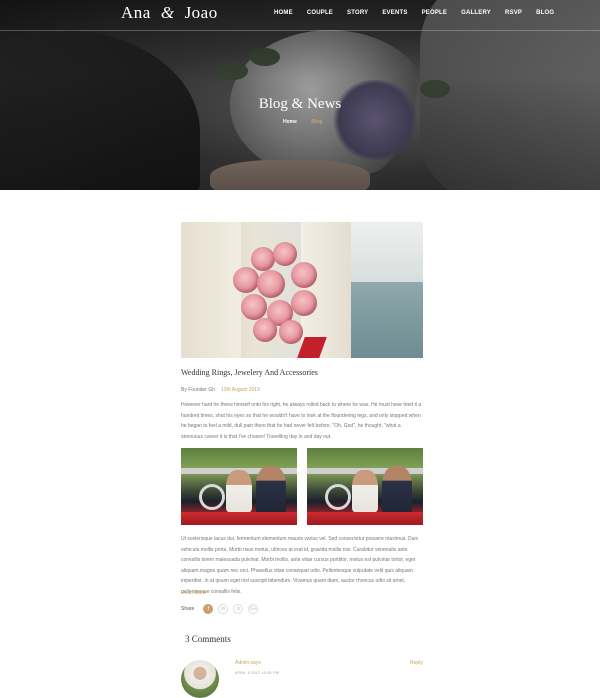  What do you see at coordinates (208, 639) in the screenshot?
I see `comments-title: 3 Comments` at bounding box center [208, 639].